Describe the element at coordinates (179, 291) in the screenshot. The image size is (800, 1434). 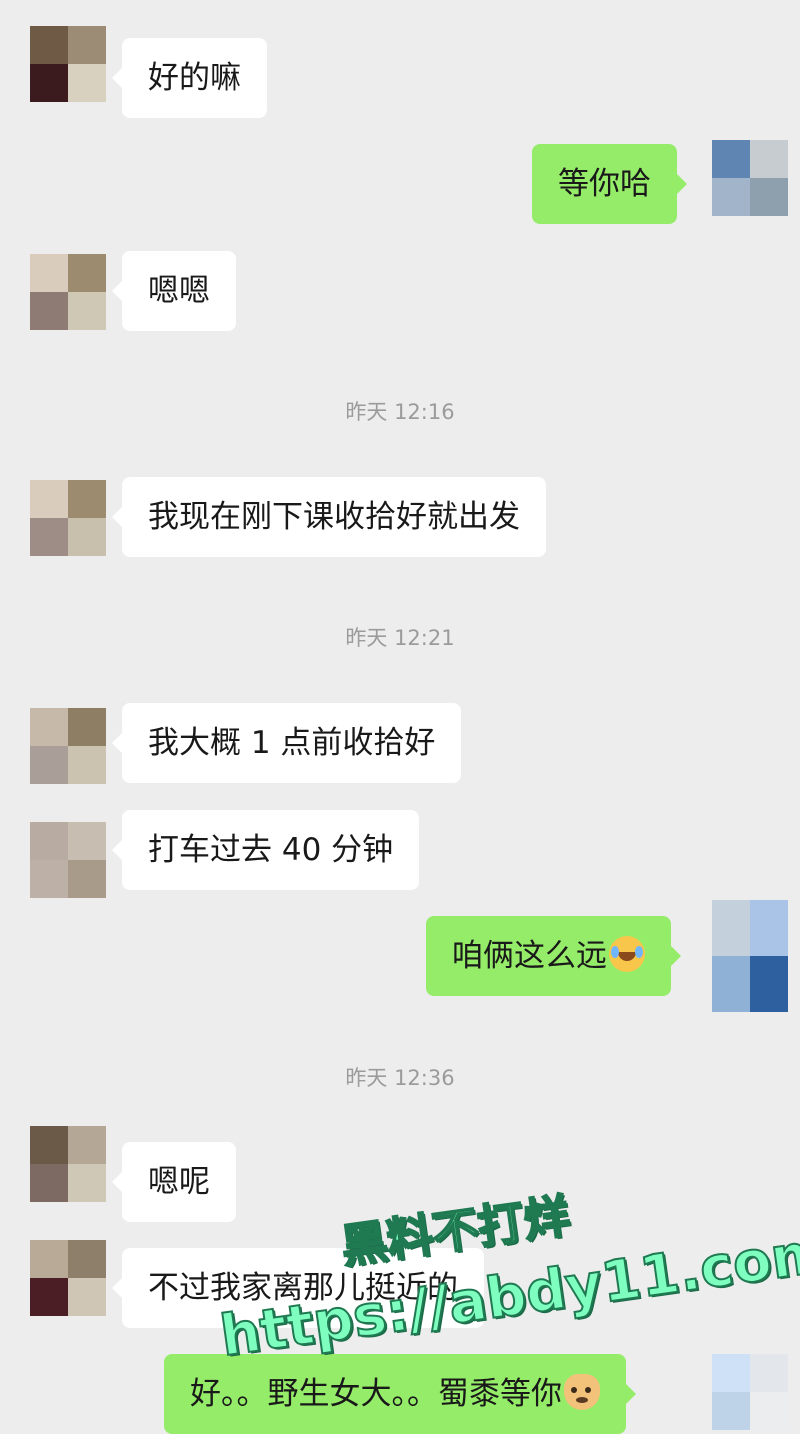
I see `message-text: 嗯嗯` at that location.